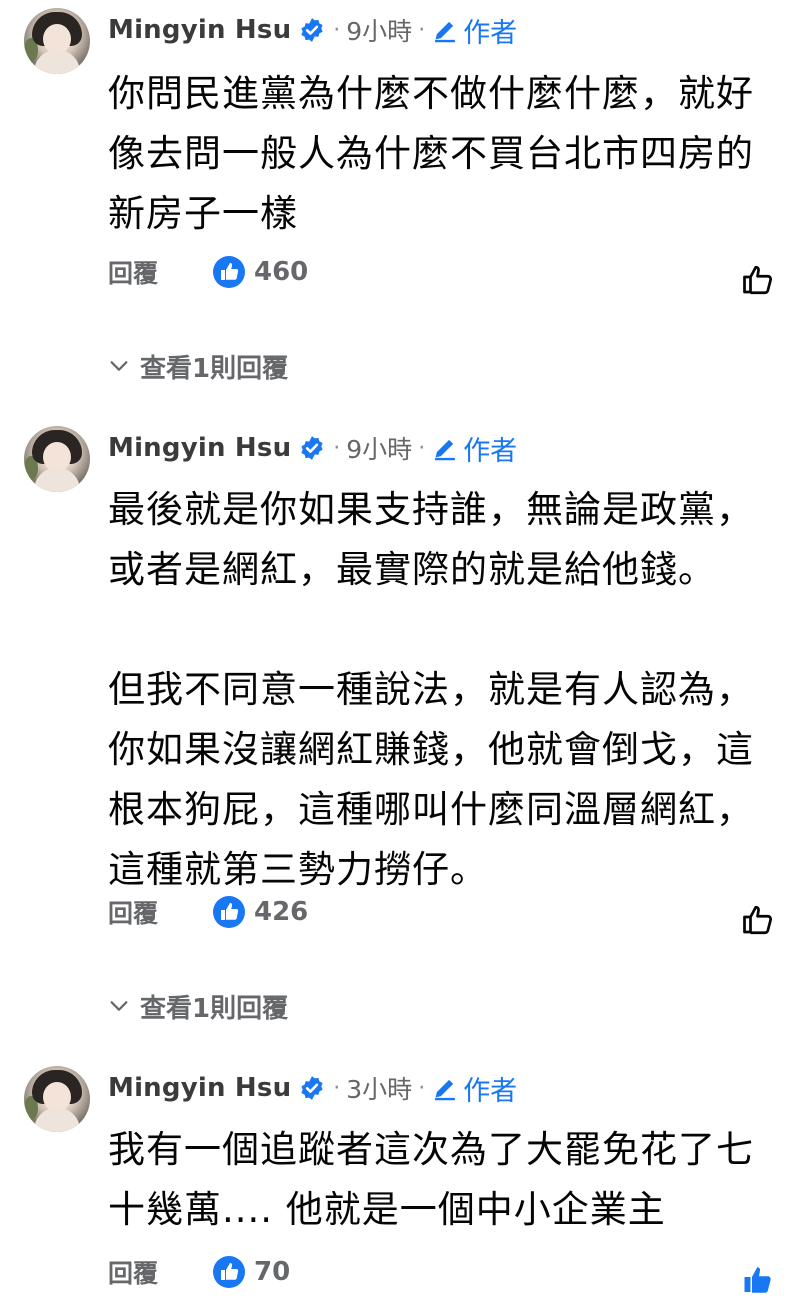  Describe the element at coordinates (251, 1272) in the screenshot. I see `reaction-count: 70` at that location.